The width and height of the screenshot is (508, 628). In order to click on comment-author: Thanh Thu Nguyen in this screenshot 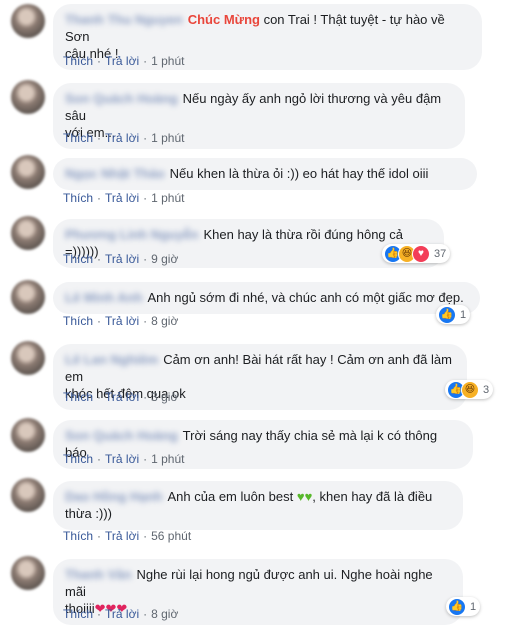, I will do `click(124, 19)`.